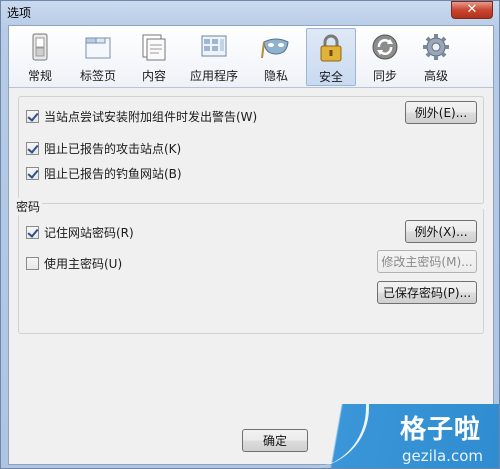 This screenshot has width=500, height=469. What do you see at coordinates (435, 76) in the screenshot?
I see `tab-label: 高级` at bounding box center [435, 76].